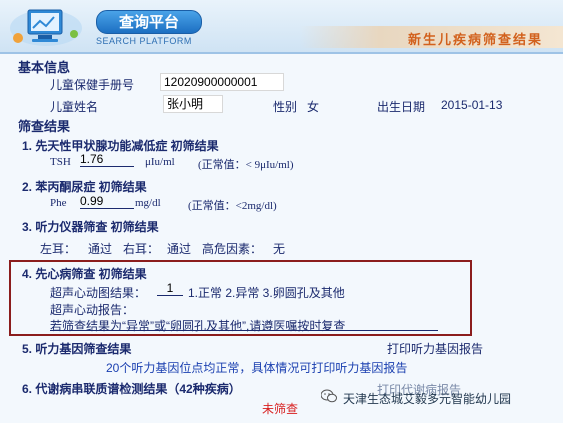 Image resolution: width=563 pixels, height=423 pixels. Describe the element at coordinates (98, 293) in the screenshot. I see `echo-label: 超声心动图结果：` at that location.